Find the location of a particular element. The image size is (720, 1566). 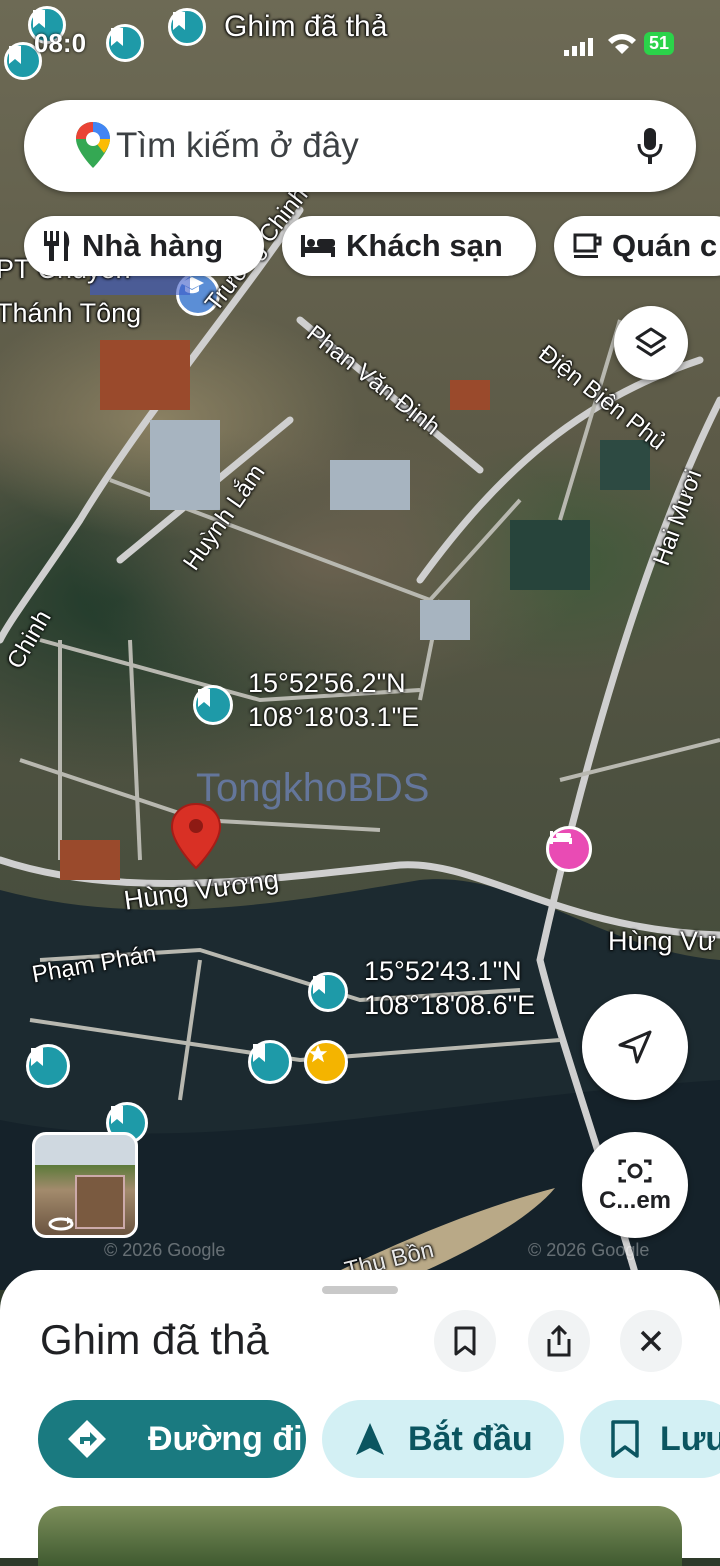

chip-restaurants-label: Nhà hàng is located at coordinates (153, 245).